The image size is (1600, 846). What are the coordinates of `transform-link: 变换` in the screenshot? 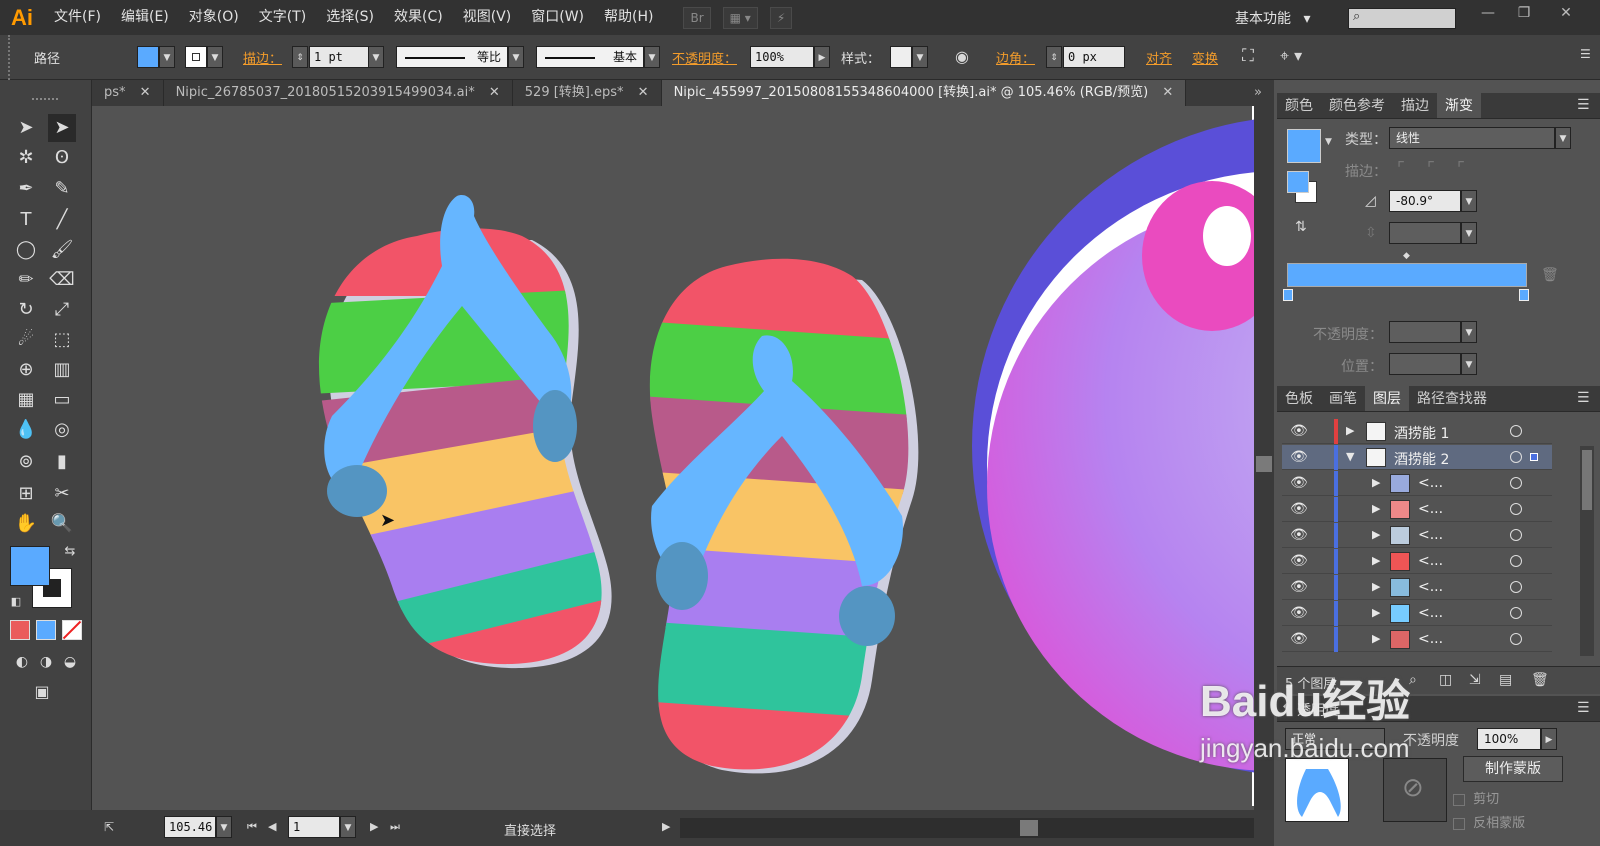 It's located at (1205, 57).